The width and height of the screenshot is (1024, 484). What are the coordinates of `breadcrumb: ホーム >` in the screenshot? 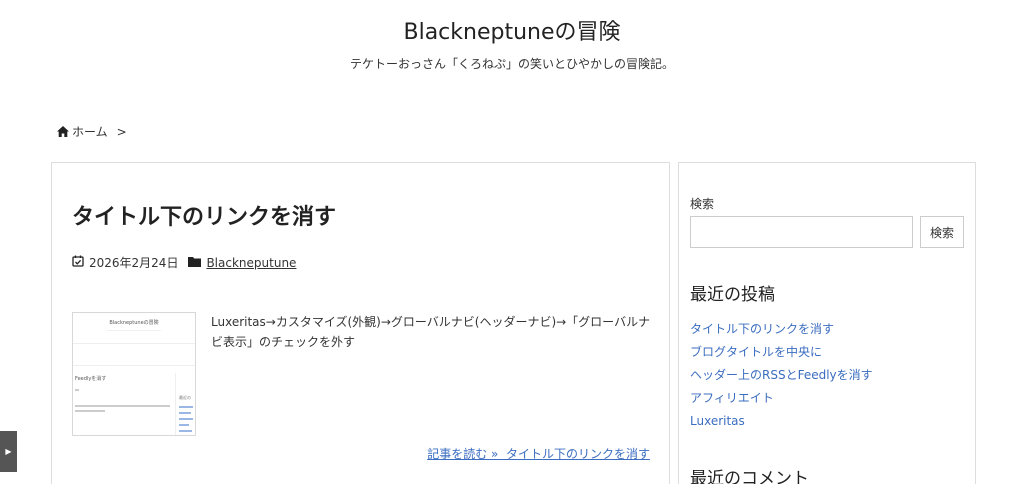 It's located at (92, 131).